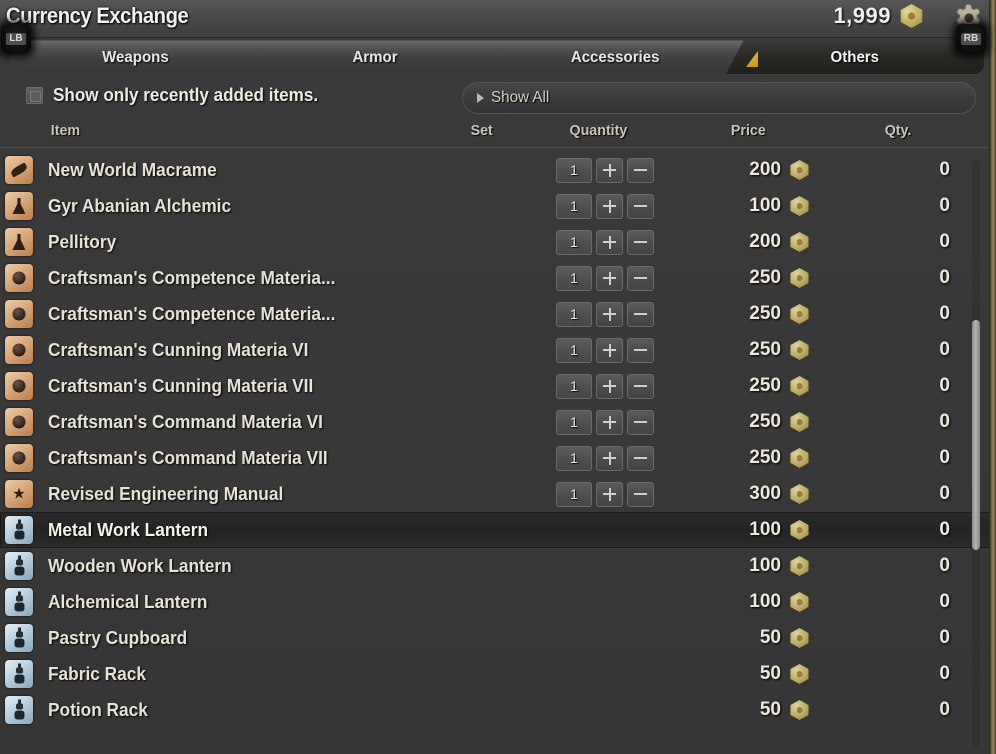  Describe the element at coordinates (498, 350) in the screenshot. I see `table-row: Craftsman's Cunning Materia VI 1 250 0` at that location.